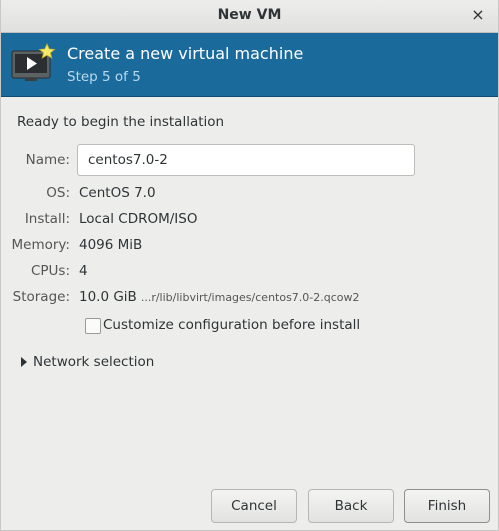 Image resolution: width=499 pixels, height=531 pixels. What do you see at coordinates (249, 65) in the screenshot?
I see `wizard-banner: Create a new virtual machine Step 5 of 5` at bounding box center [249, 65].